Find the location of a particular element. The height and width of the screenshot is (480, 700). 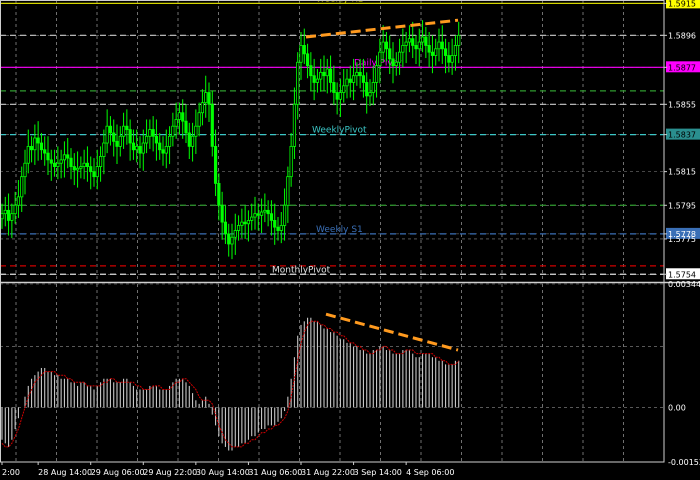

indicator-tick-label: 0.00 is located at coordinates (677, 407).